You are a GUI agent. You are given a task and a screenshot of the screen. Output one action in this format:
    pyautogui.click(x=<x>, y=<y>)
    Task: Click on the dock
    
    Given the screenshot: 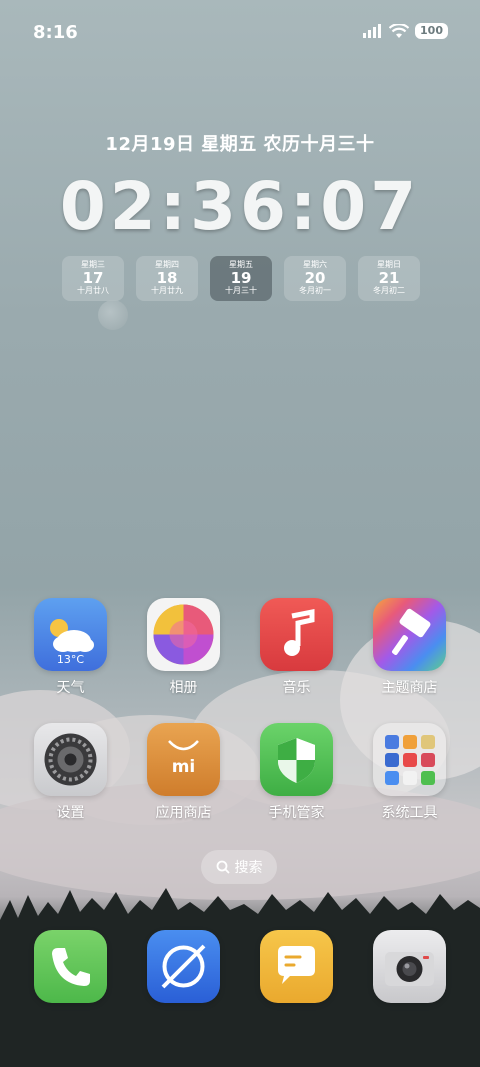 What is the action you would take?
    pyautogui.click(x=240, y=966)
    